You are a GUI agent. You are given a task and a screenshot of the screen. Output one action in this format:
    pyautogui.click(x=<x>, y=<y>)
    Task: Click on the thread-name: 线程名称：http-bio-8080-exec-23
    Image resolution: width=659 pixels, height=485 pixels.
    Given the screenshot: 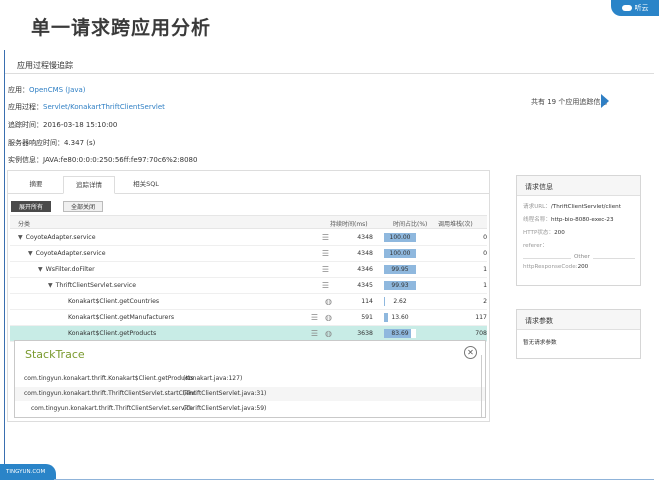 What is the action you would take?
    pyautogui.click(x=568, y=219)
    